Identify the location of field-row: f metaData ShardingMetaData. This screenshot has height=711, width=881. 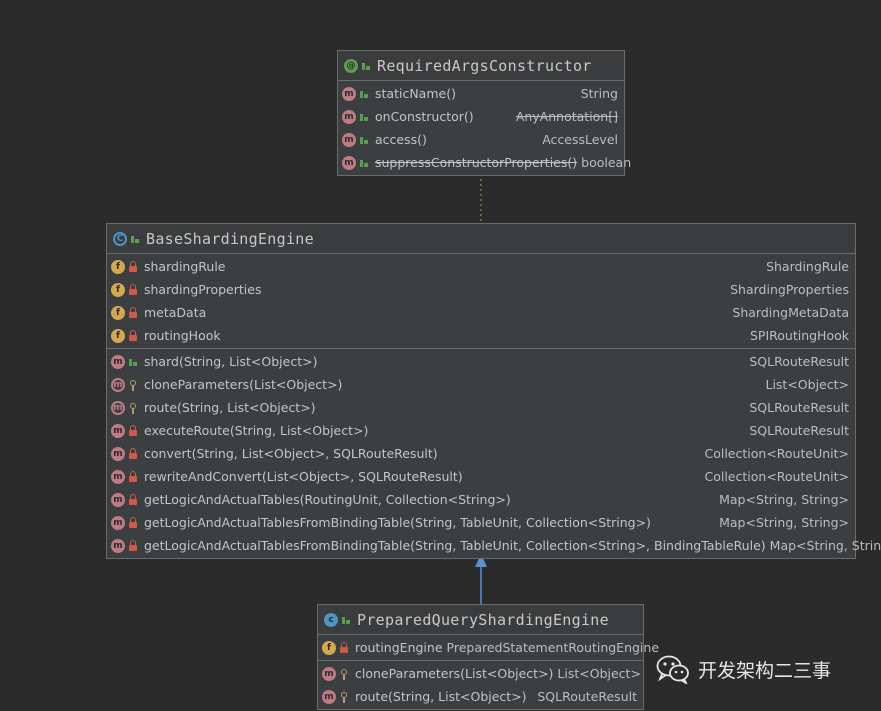
(481, 312).